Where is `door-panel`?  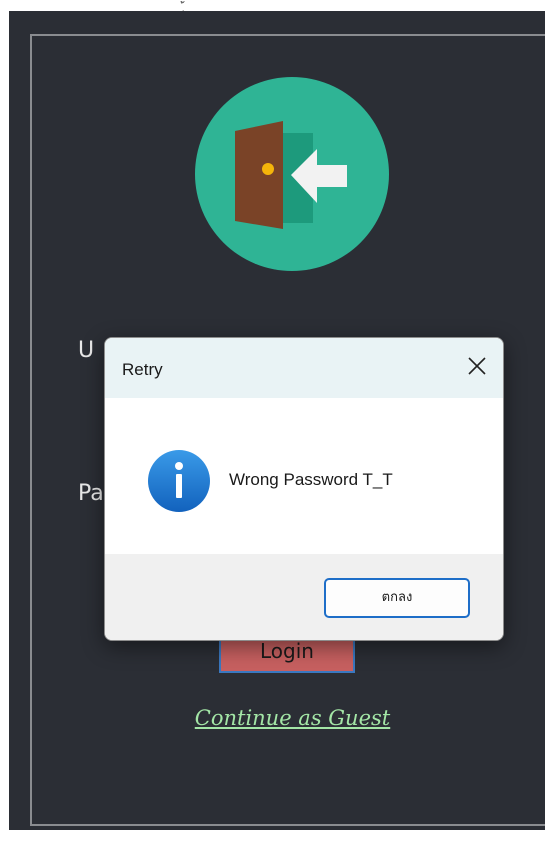 door-panel is located at coordinates (259, 175).